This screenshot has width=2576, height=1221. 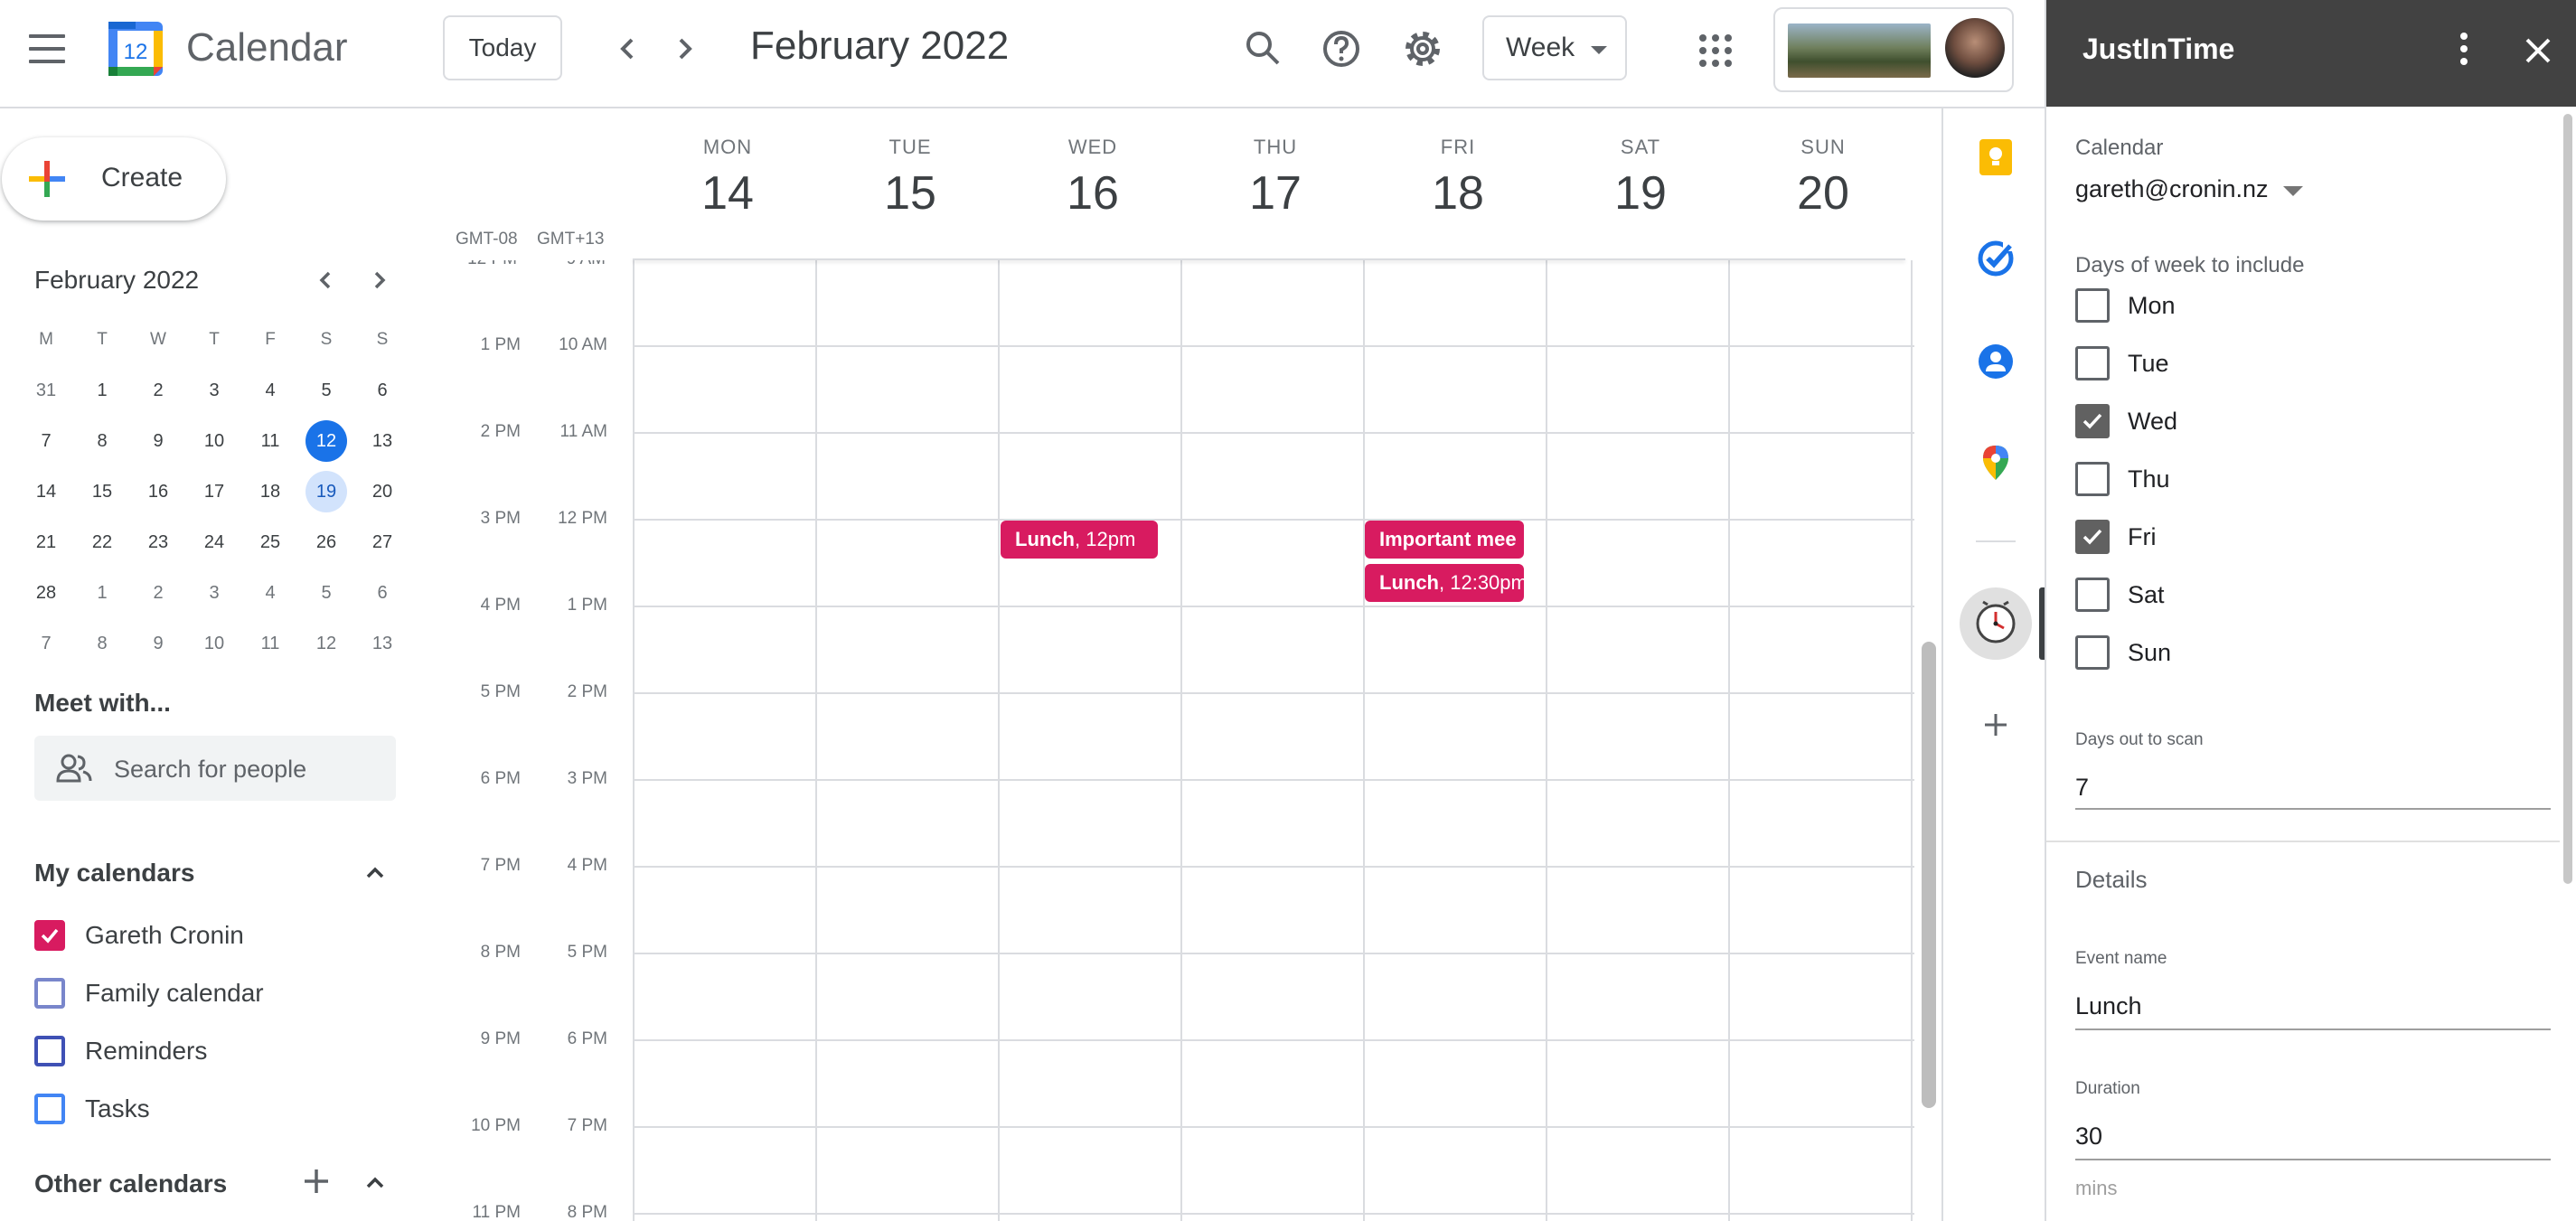 What do you see at coordinates (2172, 189) in the screenshot?
I see `calendar-select-value: gareth@cronin.nz` at bounding box center [2172, 189].